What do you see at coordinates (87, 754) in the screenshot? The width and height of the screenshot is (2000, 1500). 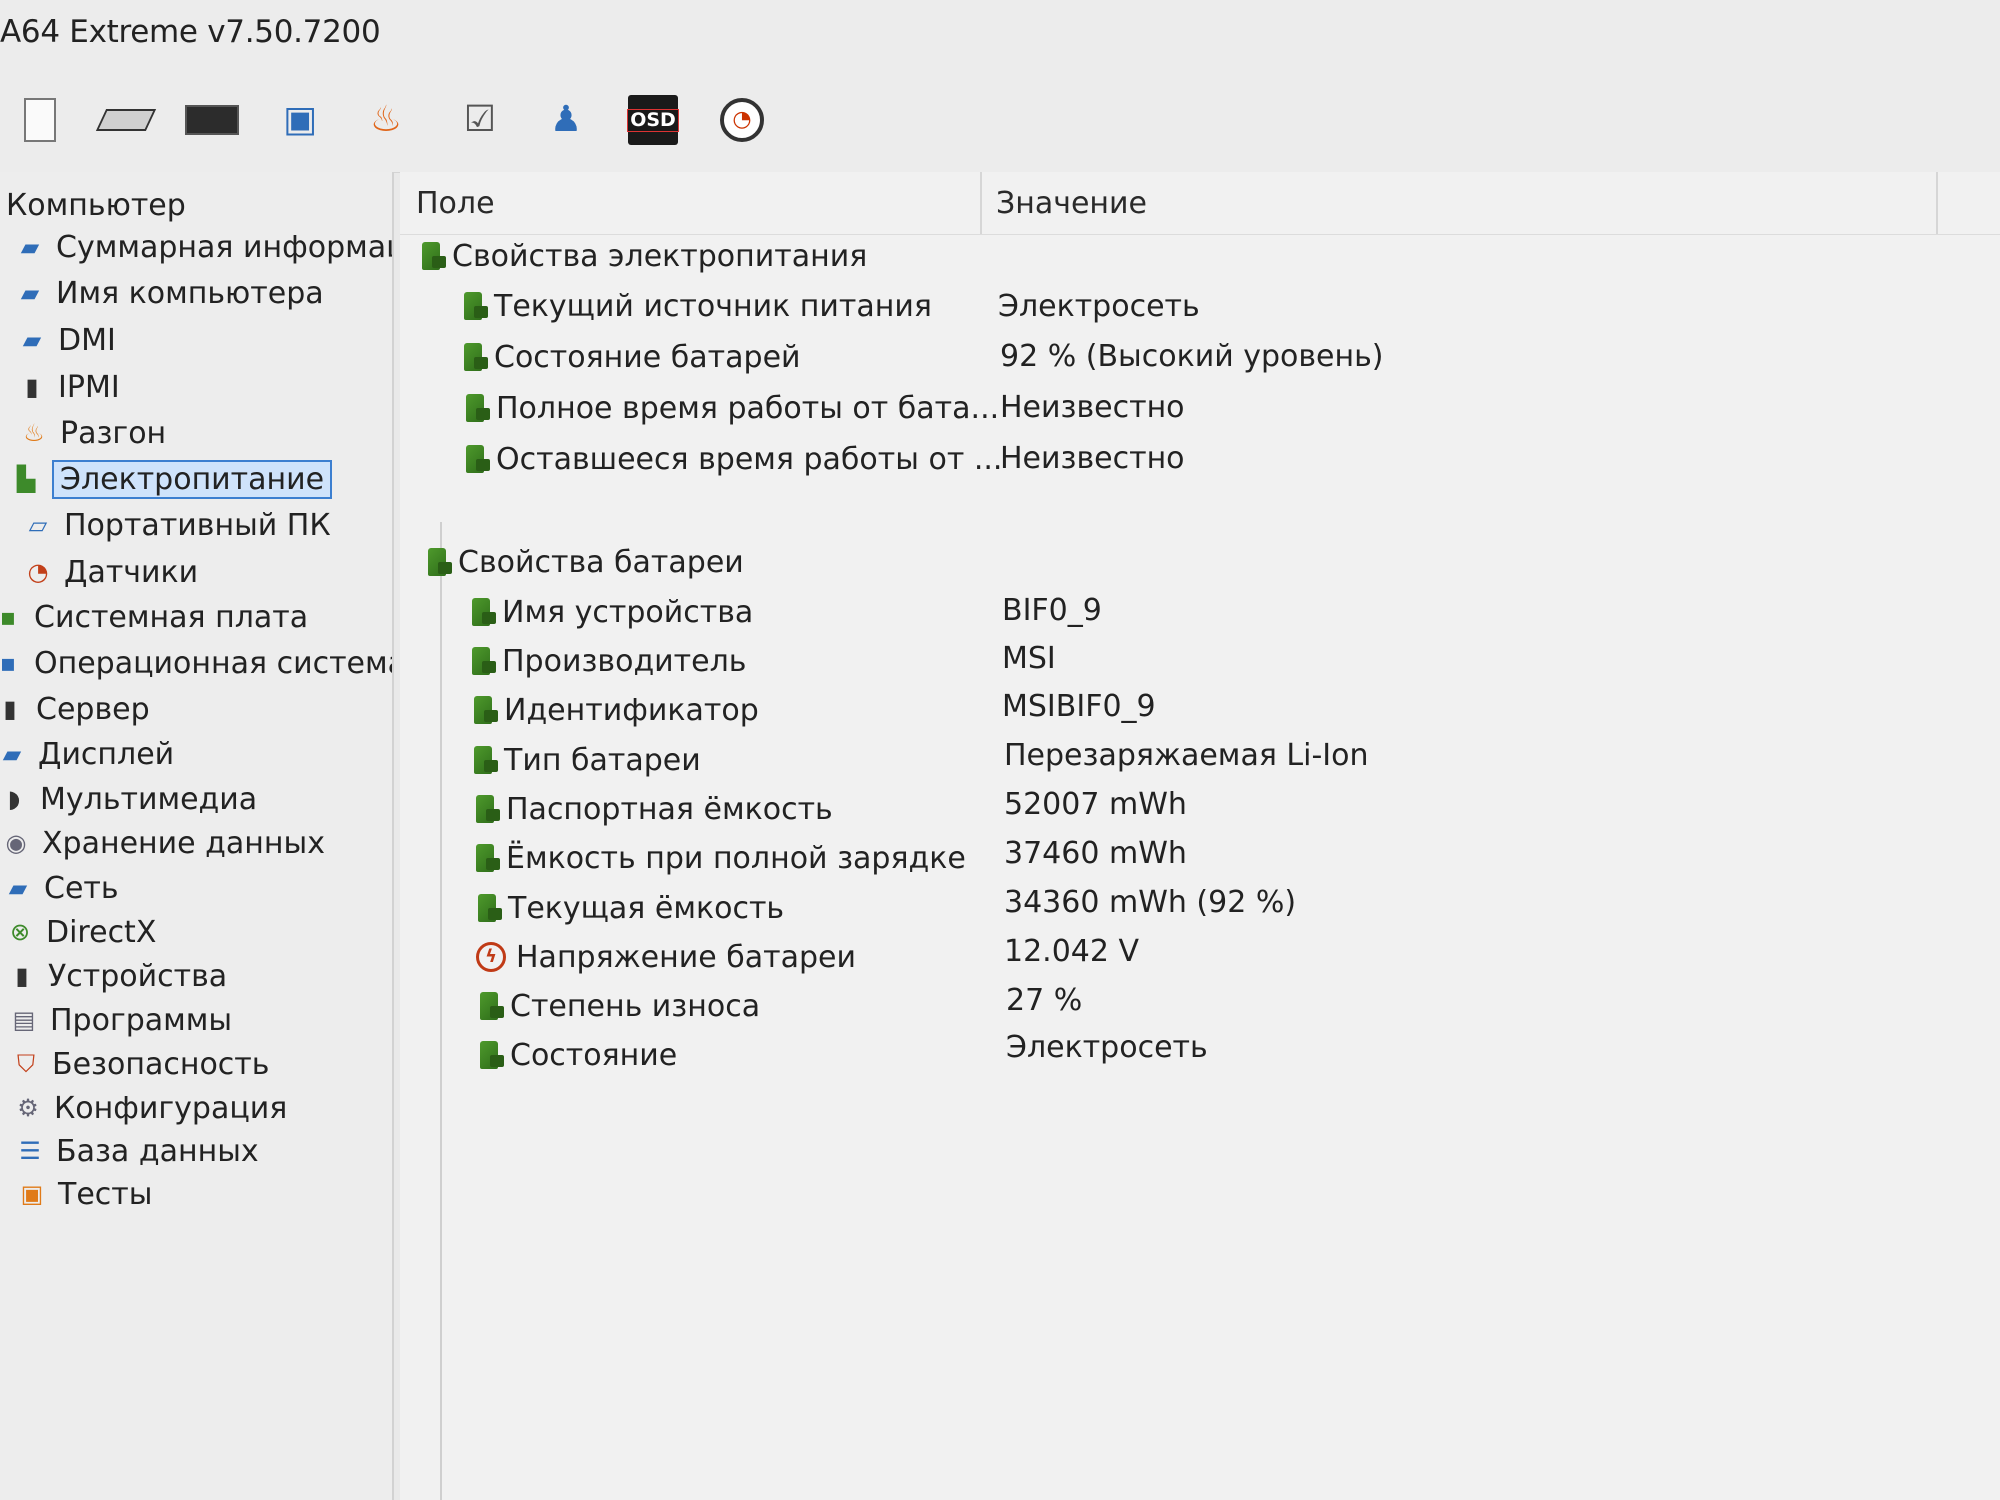 I see `sidebar-item-display: ▰ Дисплей` at bounding box center [87, 754].